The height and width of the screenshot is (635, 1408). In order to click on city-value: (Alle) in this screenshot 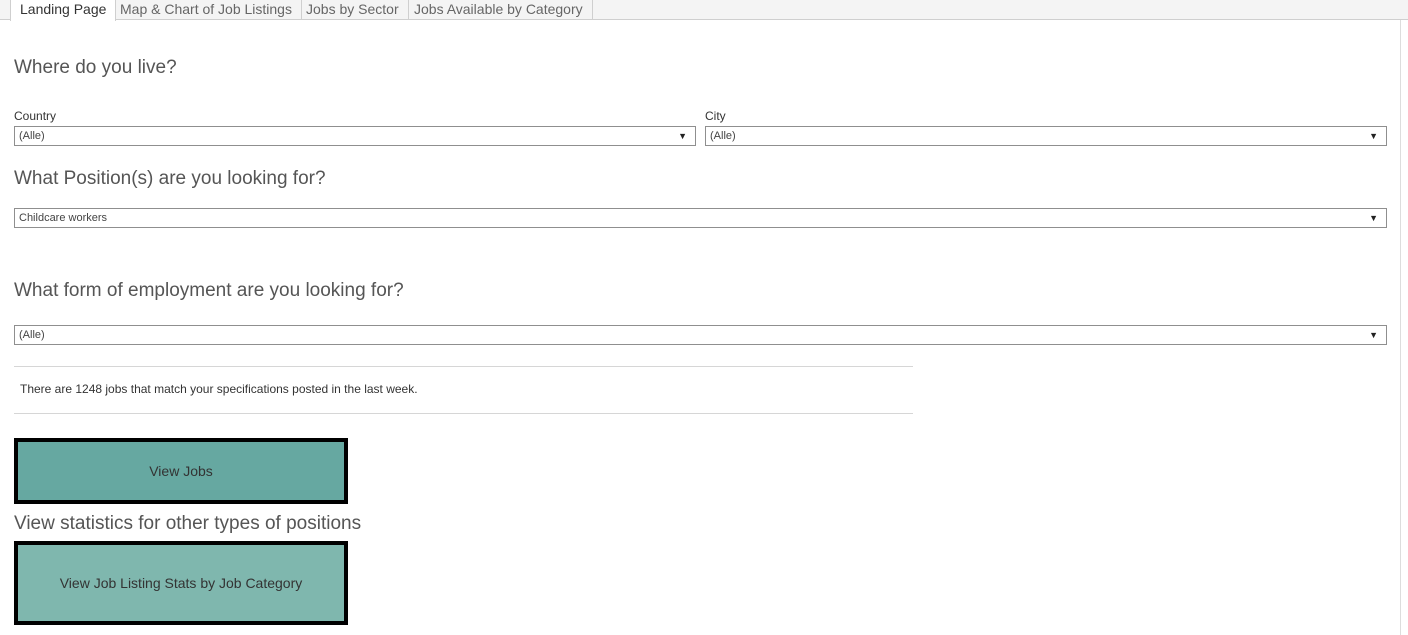, I will do `click(723, 136)`.